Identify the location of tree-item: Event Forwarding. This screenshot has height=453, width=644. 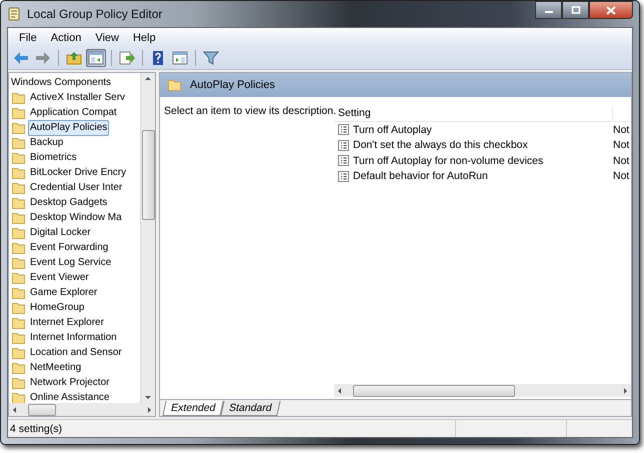
(69, 248).